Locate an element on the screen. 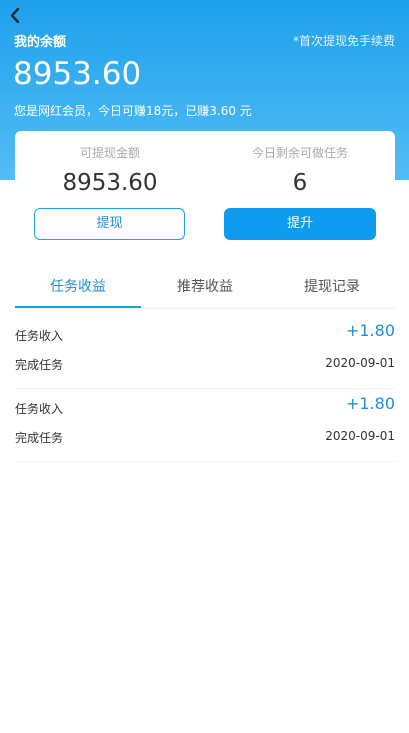 The image size is (409, 733). tasks-left-stat: 今日剩余可做任务 6 is located at coordinates (300, 170).